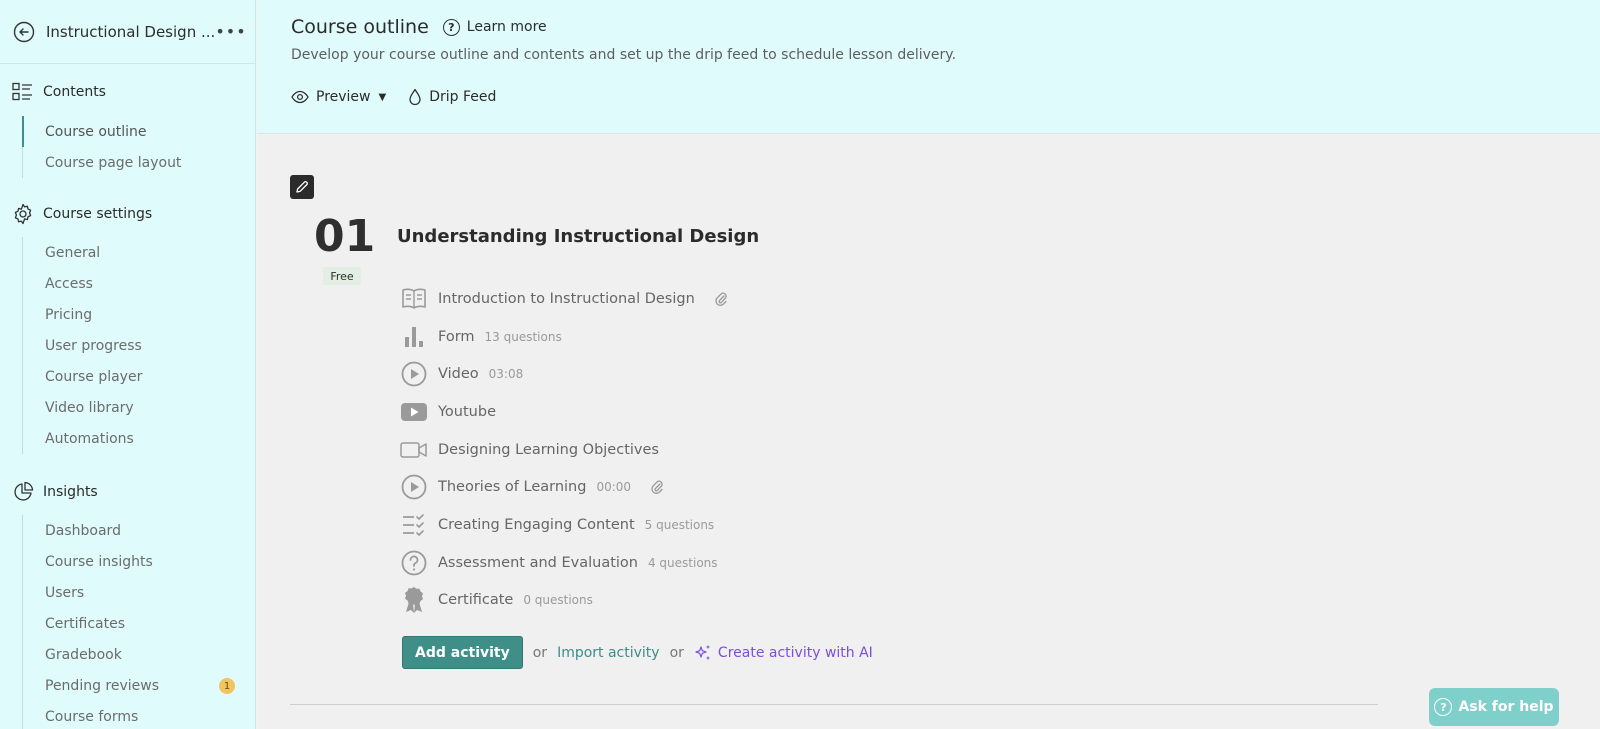 The height and width of the screenshot is (729, 1600). I want to click on sidebar-item-course-insights: Course insights, so click(139, 561).